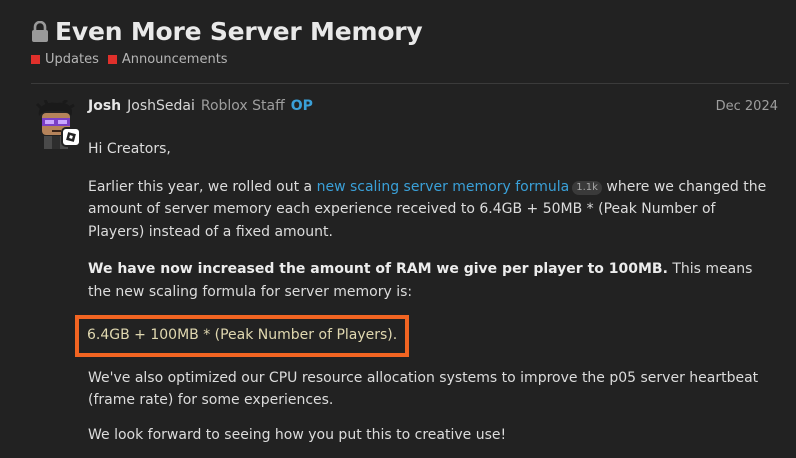 This screenshot has height=458, width=796. Describe the element at coordinates (242, 106) in the screenshot. I see `author-title: Roblox Staff` at that location.